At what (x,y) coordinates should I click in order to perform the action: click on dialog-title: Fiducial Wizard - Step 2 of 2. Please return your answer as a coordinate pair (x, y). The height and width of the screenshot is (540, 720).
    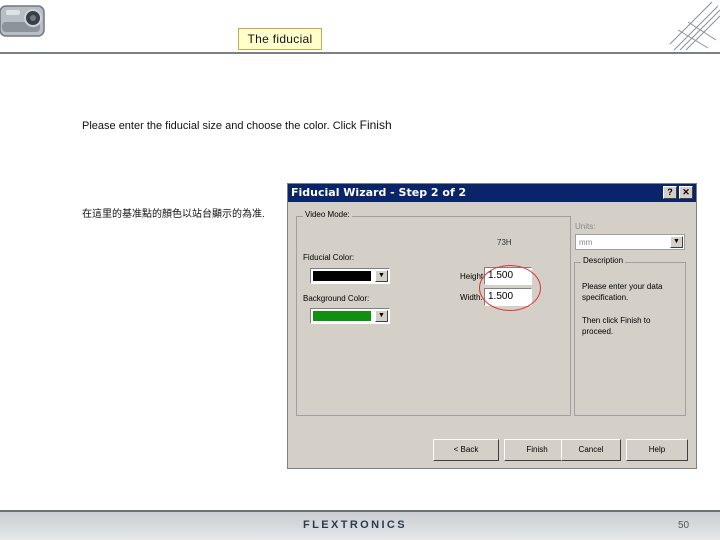
    Looking at the image, I should click on (379, 192).